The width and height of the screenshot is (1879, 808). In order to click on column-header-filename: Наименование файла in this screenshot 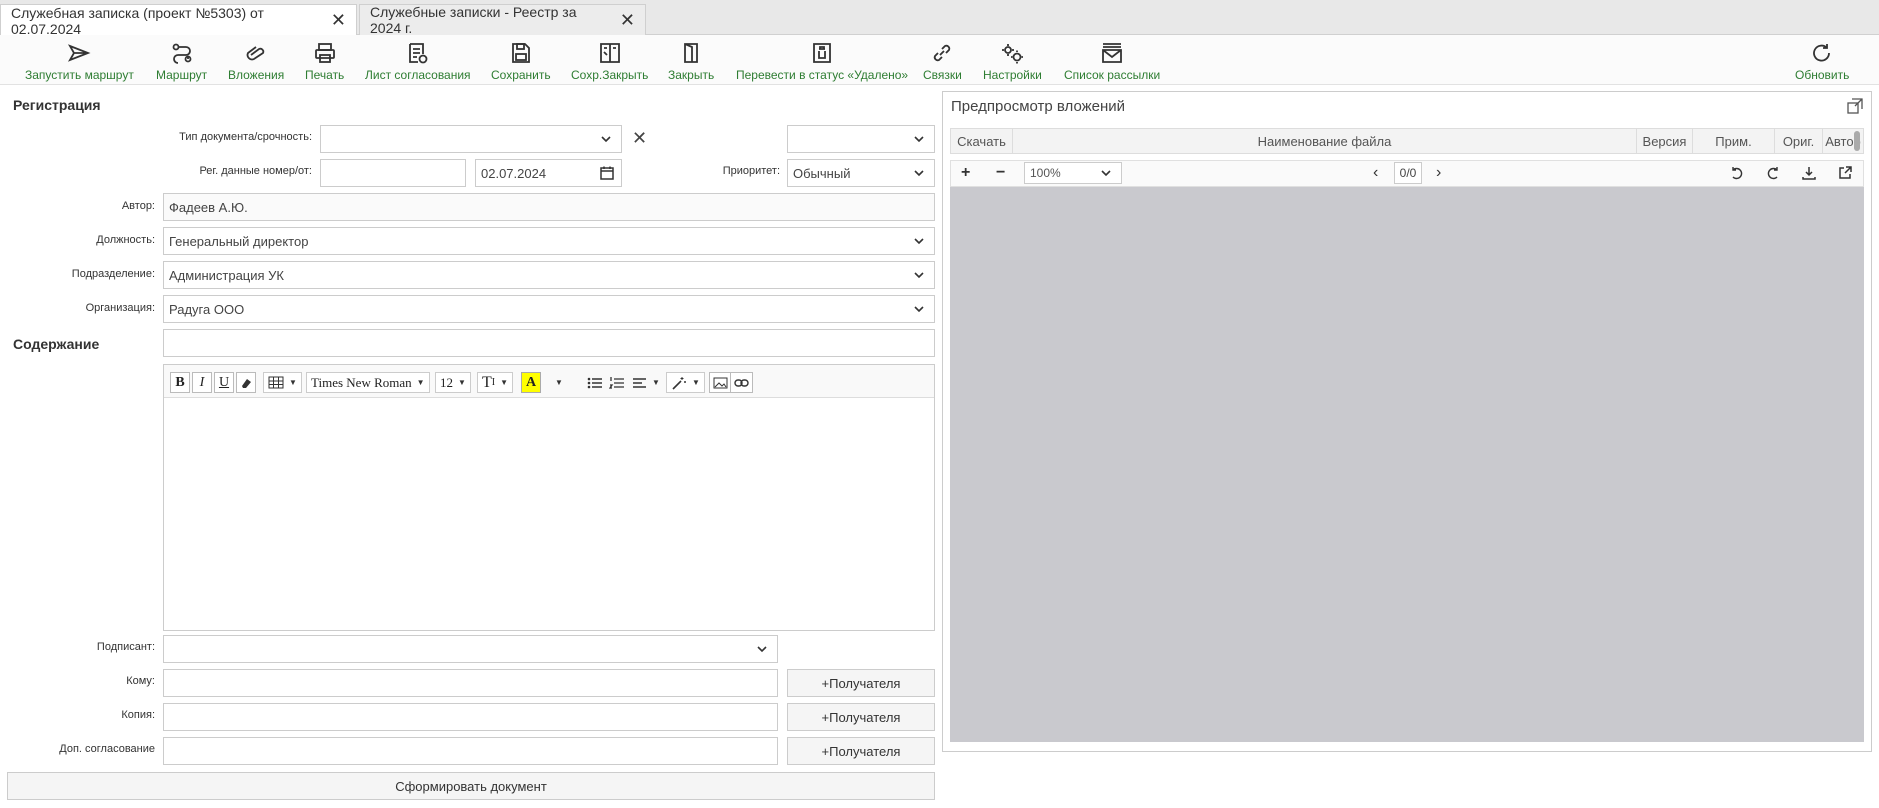, I will do `click(1325, 141)`.